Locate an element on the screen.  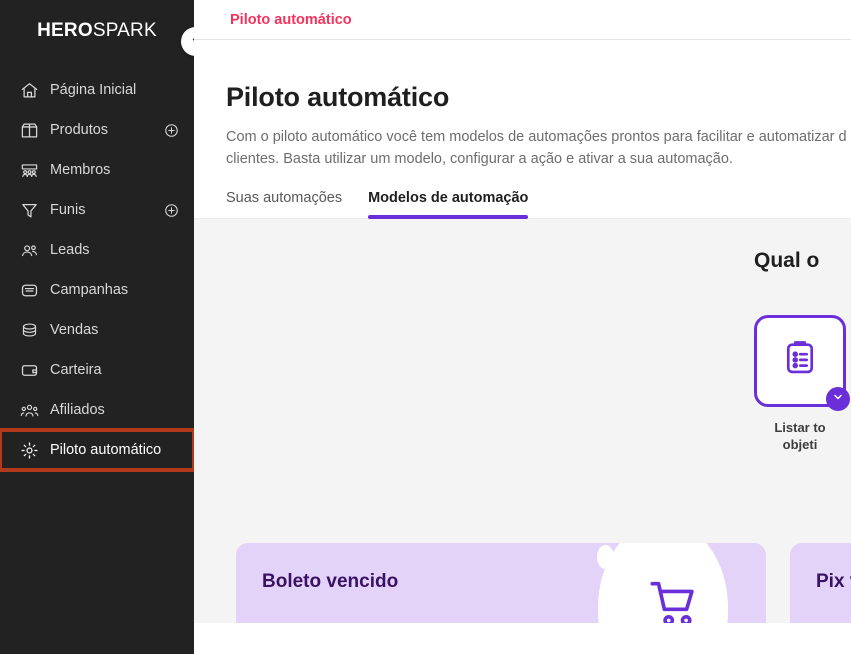
sidebar-item-produtos: Produtos is located at coordinates (97, 130).